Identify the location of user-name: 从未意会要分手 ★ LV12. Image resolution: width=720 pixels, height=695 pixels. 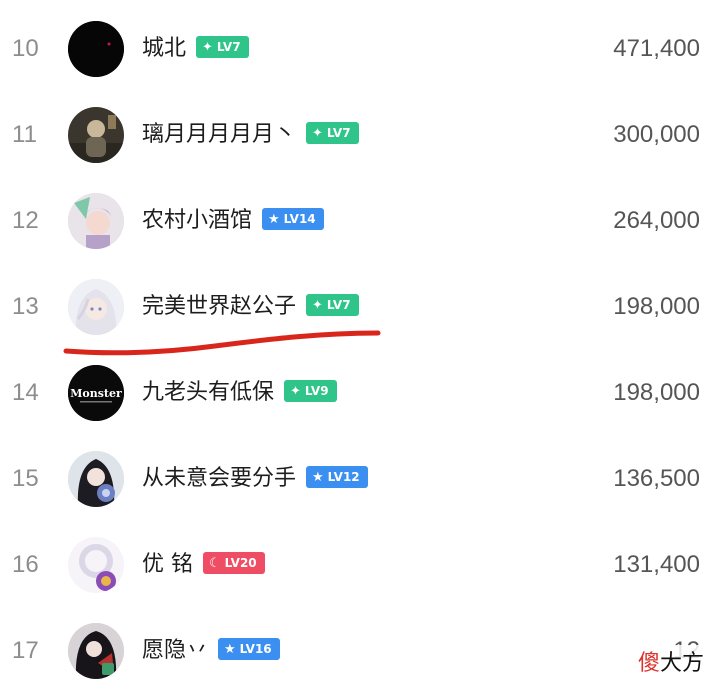
(255, 479).